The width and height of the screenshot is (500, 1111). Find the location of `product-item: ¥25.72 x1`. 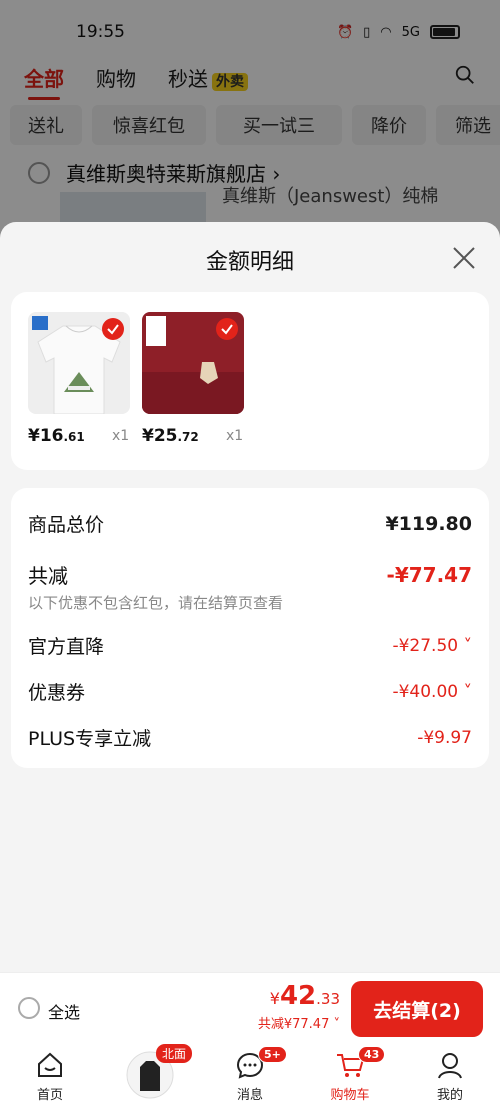

product-item: ¥25.72 x1 is located at coordinates (193, 379).